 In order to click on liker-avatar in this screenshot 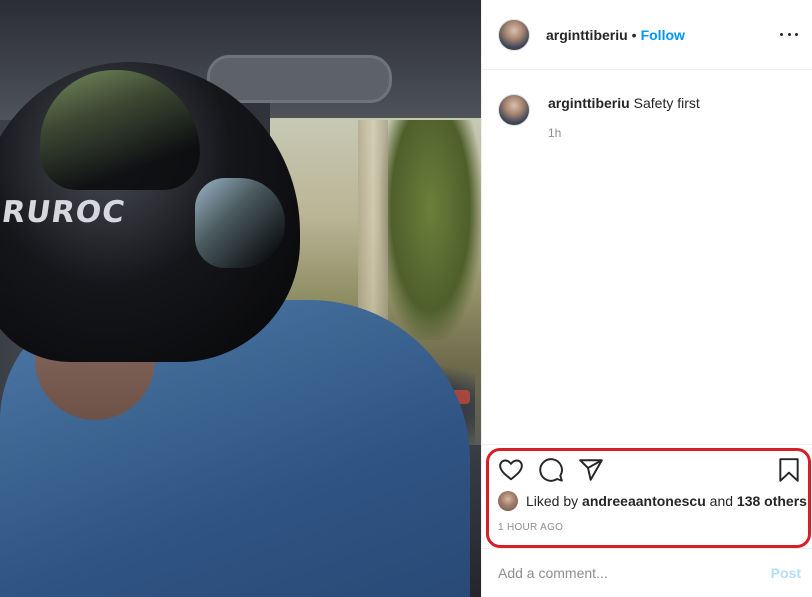, I will do `click(508, 501)`.